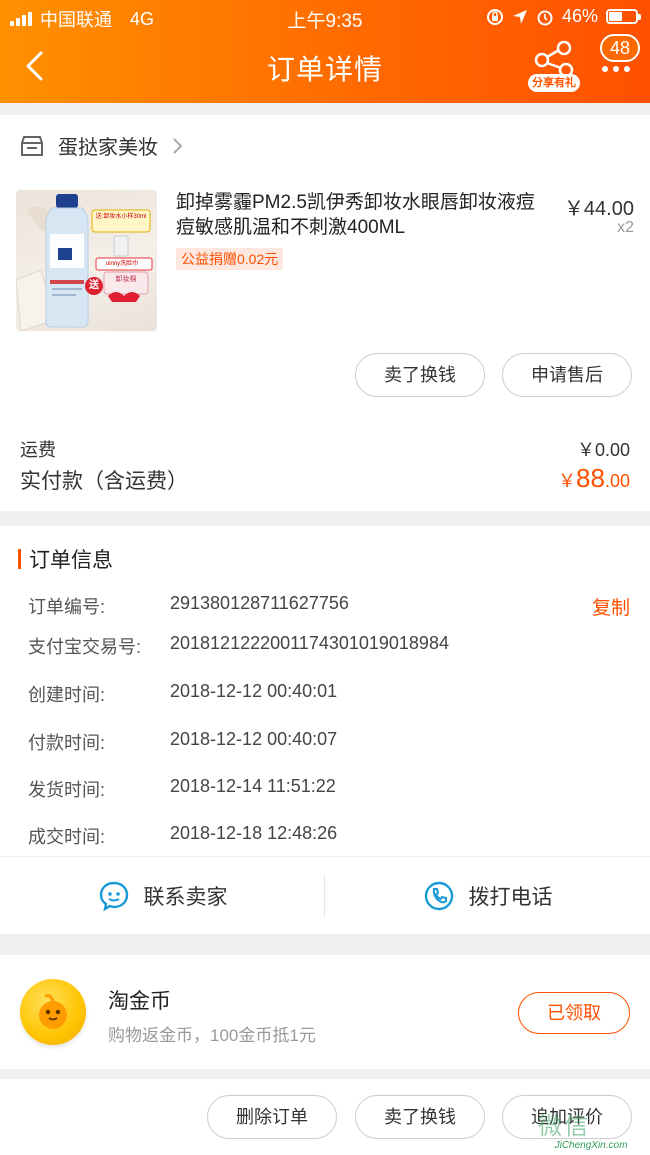  I want to click on sell-for-cash-button: 卖了换钱, so click(420, 375).